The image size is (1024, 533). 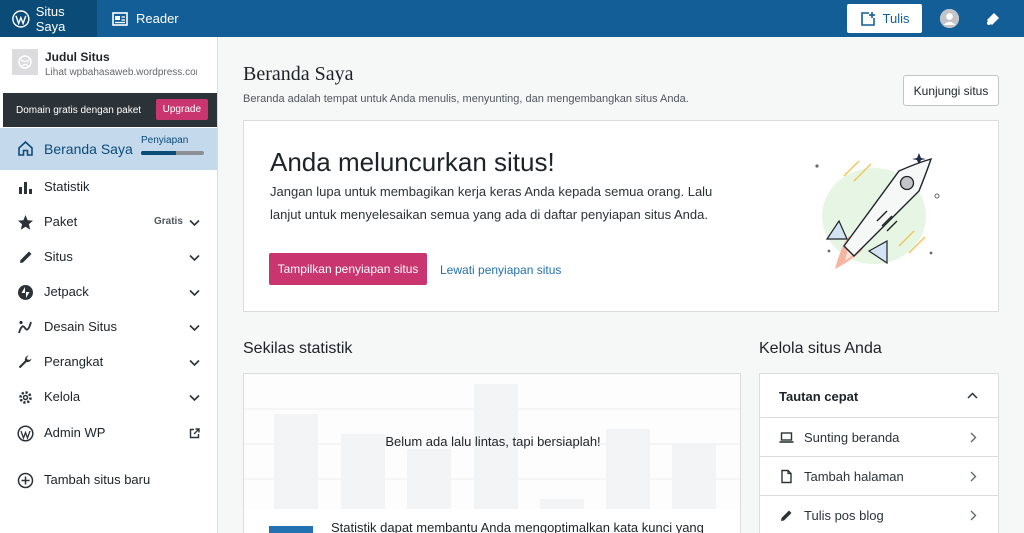 What do you see at coordinates (25, 222) in the screenshot?
I see `star-icon` at bounding box center [25, 222].